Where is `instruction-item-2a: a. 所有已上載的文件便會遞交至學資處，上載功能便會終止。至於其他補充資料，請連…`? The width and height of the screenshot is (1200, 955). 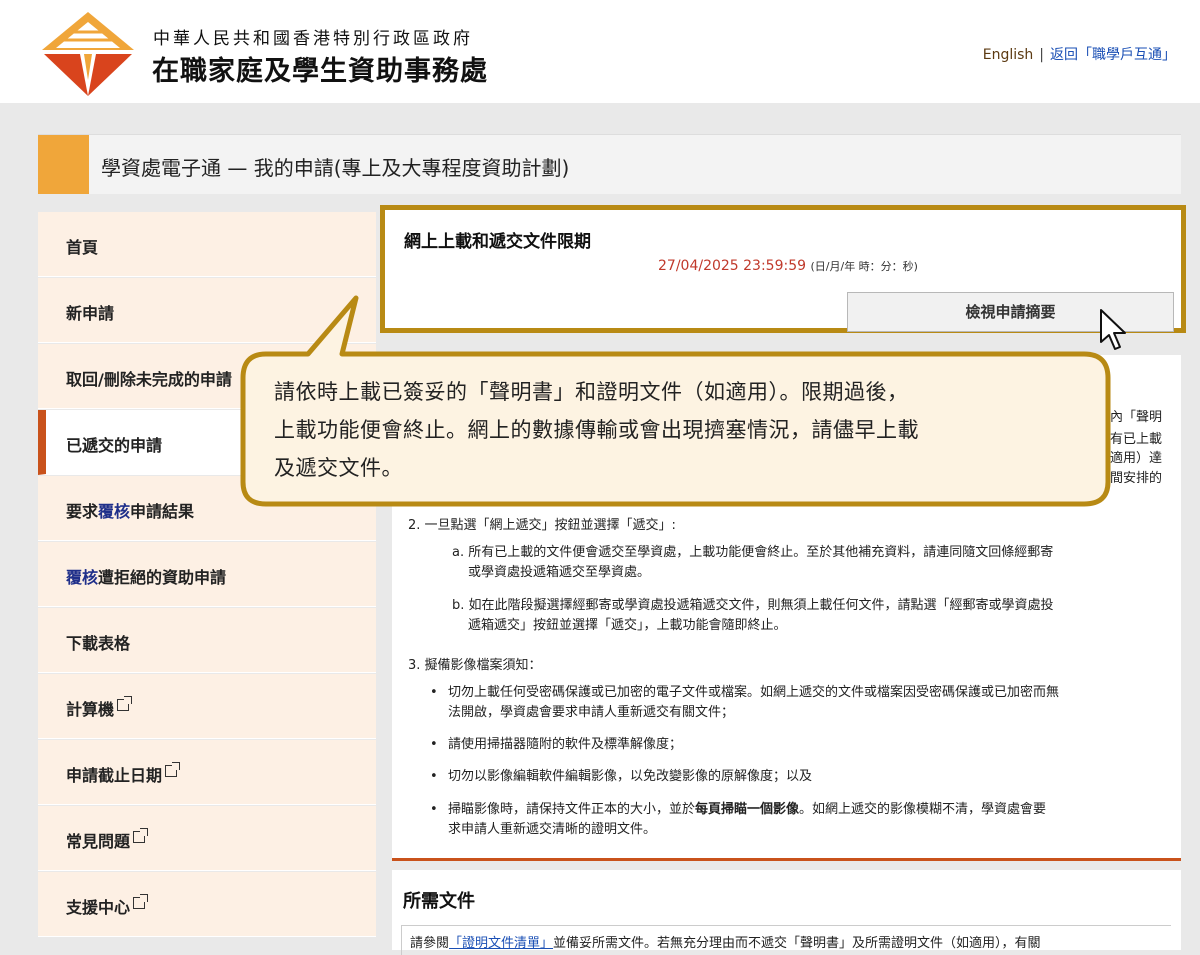
instruction-item-2a: a. 所有已上載的文件便會遞交至學資處，上載功能便會終止。至於其他補充資料，請連… is located at coordinates (753, 552).